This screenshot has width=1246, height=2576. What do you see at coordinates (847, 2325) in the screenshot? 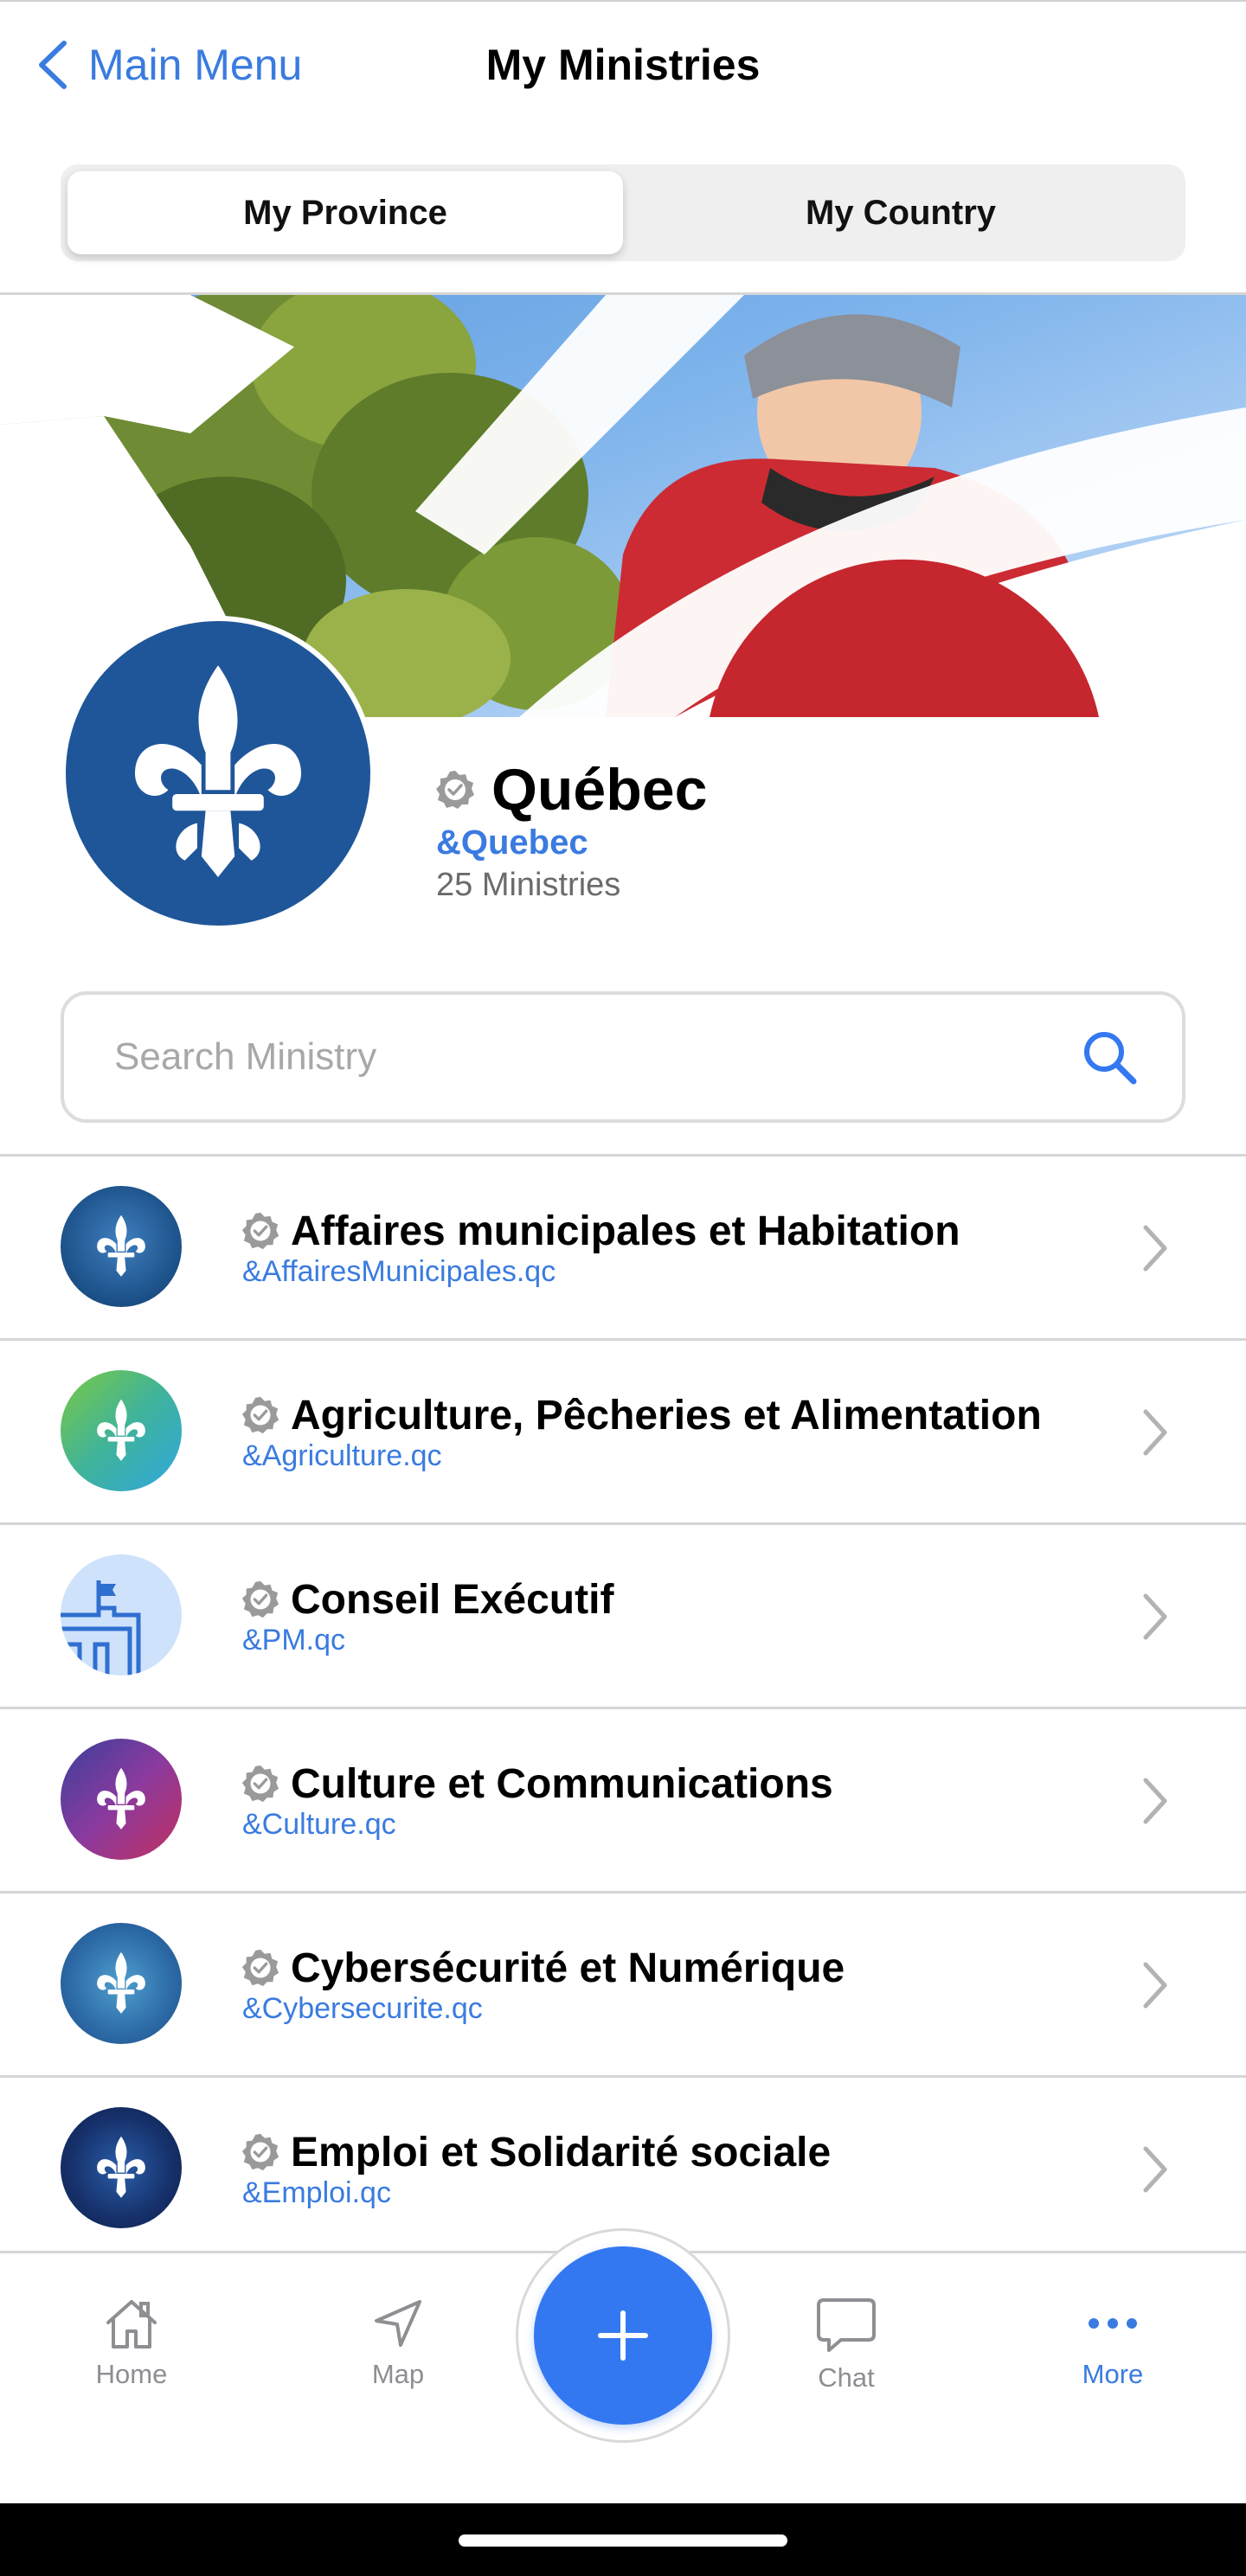
I see `chat-bubble-icon` at bounding box center [847, 2325].